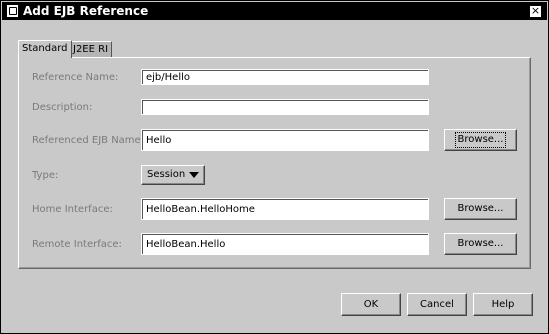  I want to click on cancel-button: Cancel, so click(437, 304).